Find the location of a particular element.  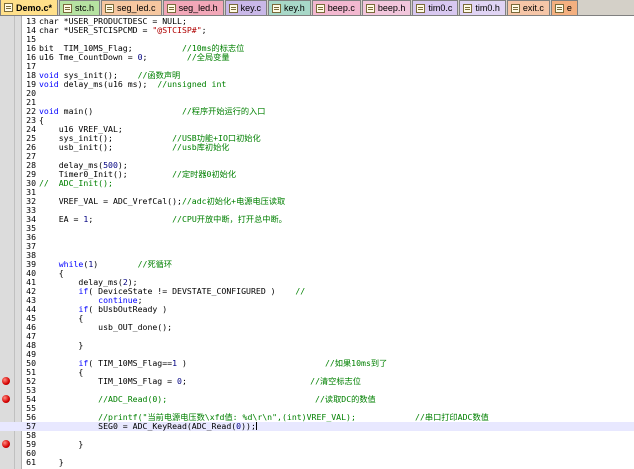

code-token: // ADC_Init(); is located at coordinates (76, 183).